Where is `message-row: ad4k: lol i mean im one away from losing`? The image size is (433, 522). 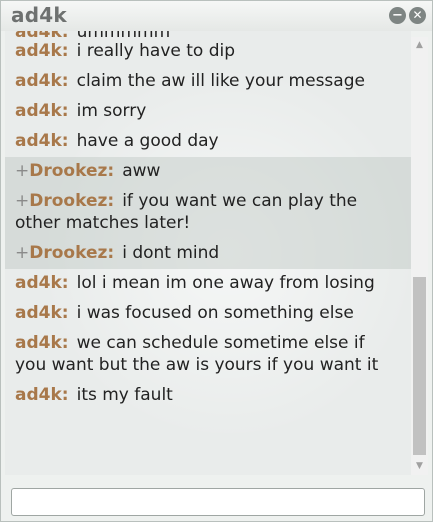
message-row: ad4k: lol i mean im one away from losing is located at coordinates (208, 284).